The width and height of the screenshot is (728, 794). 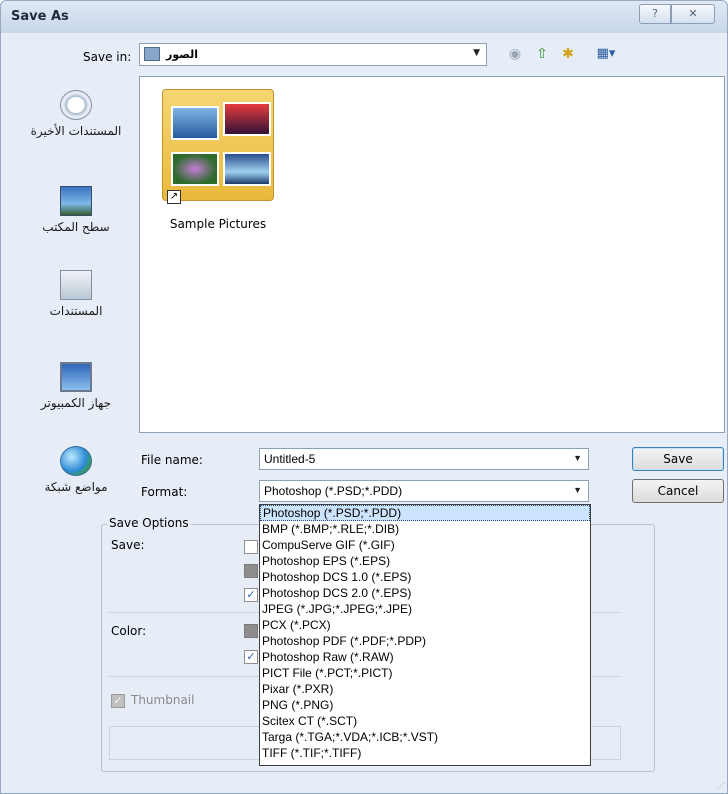 I want to click on documents-icon, so click(x=76, y=285).